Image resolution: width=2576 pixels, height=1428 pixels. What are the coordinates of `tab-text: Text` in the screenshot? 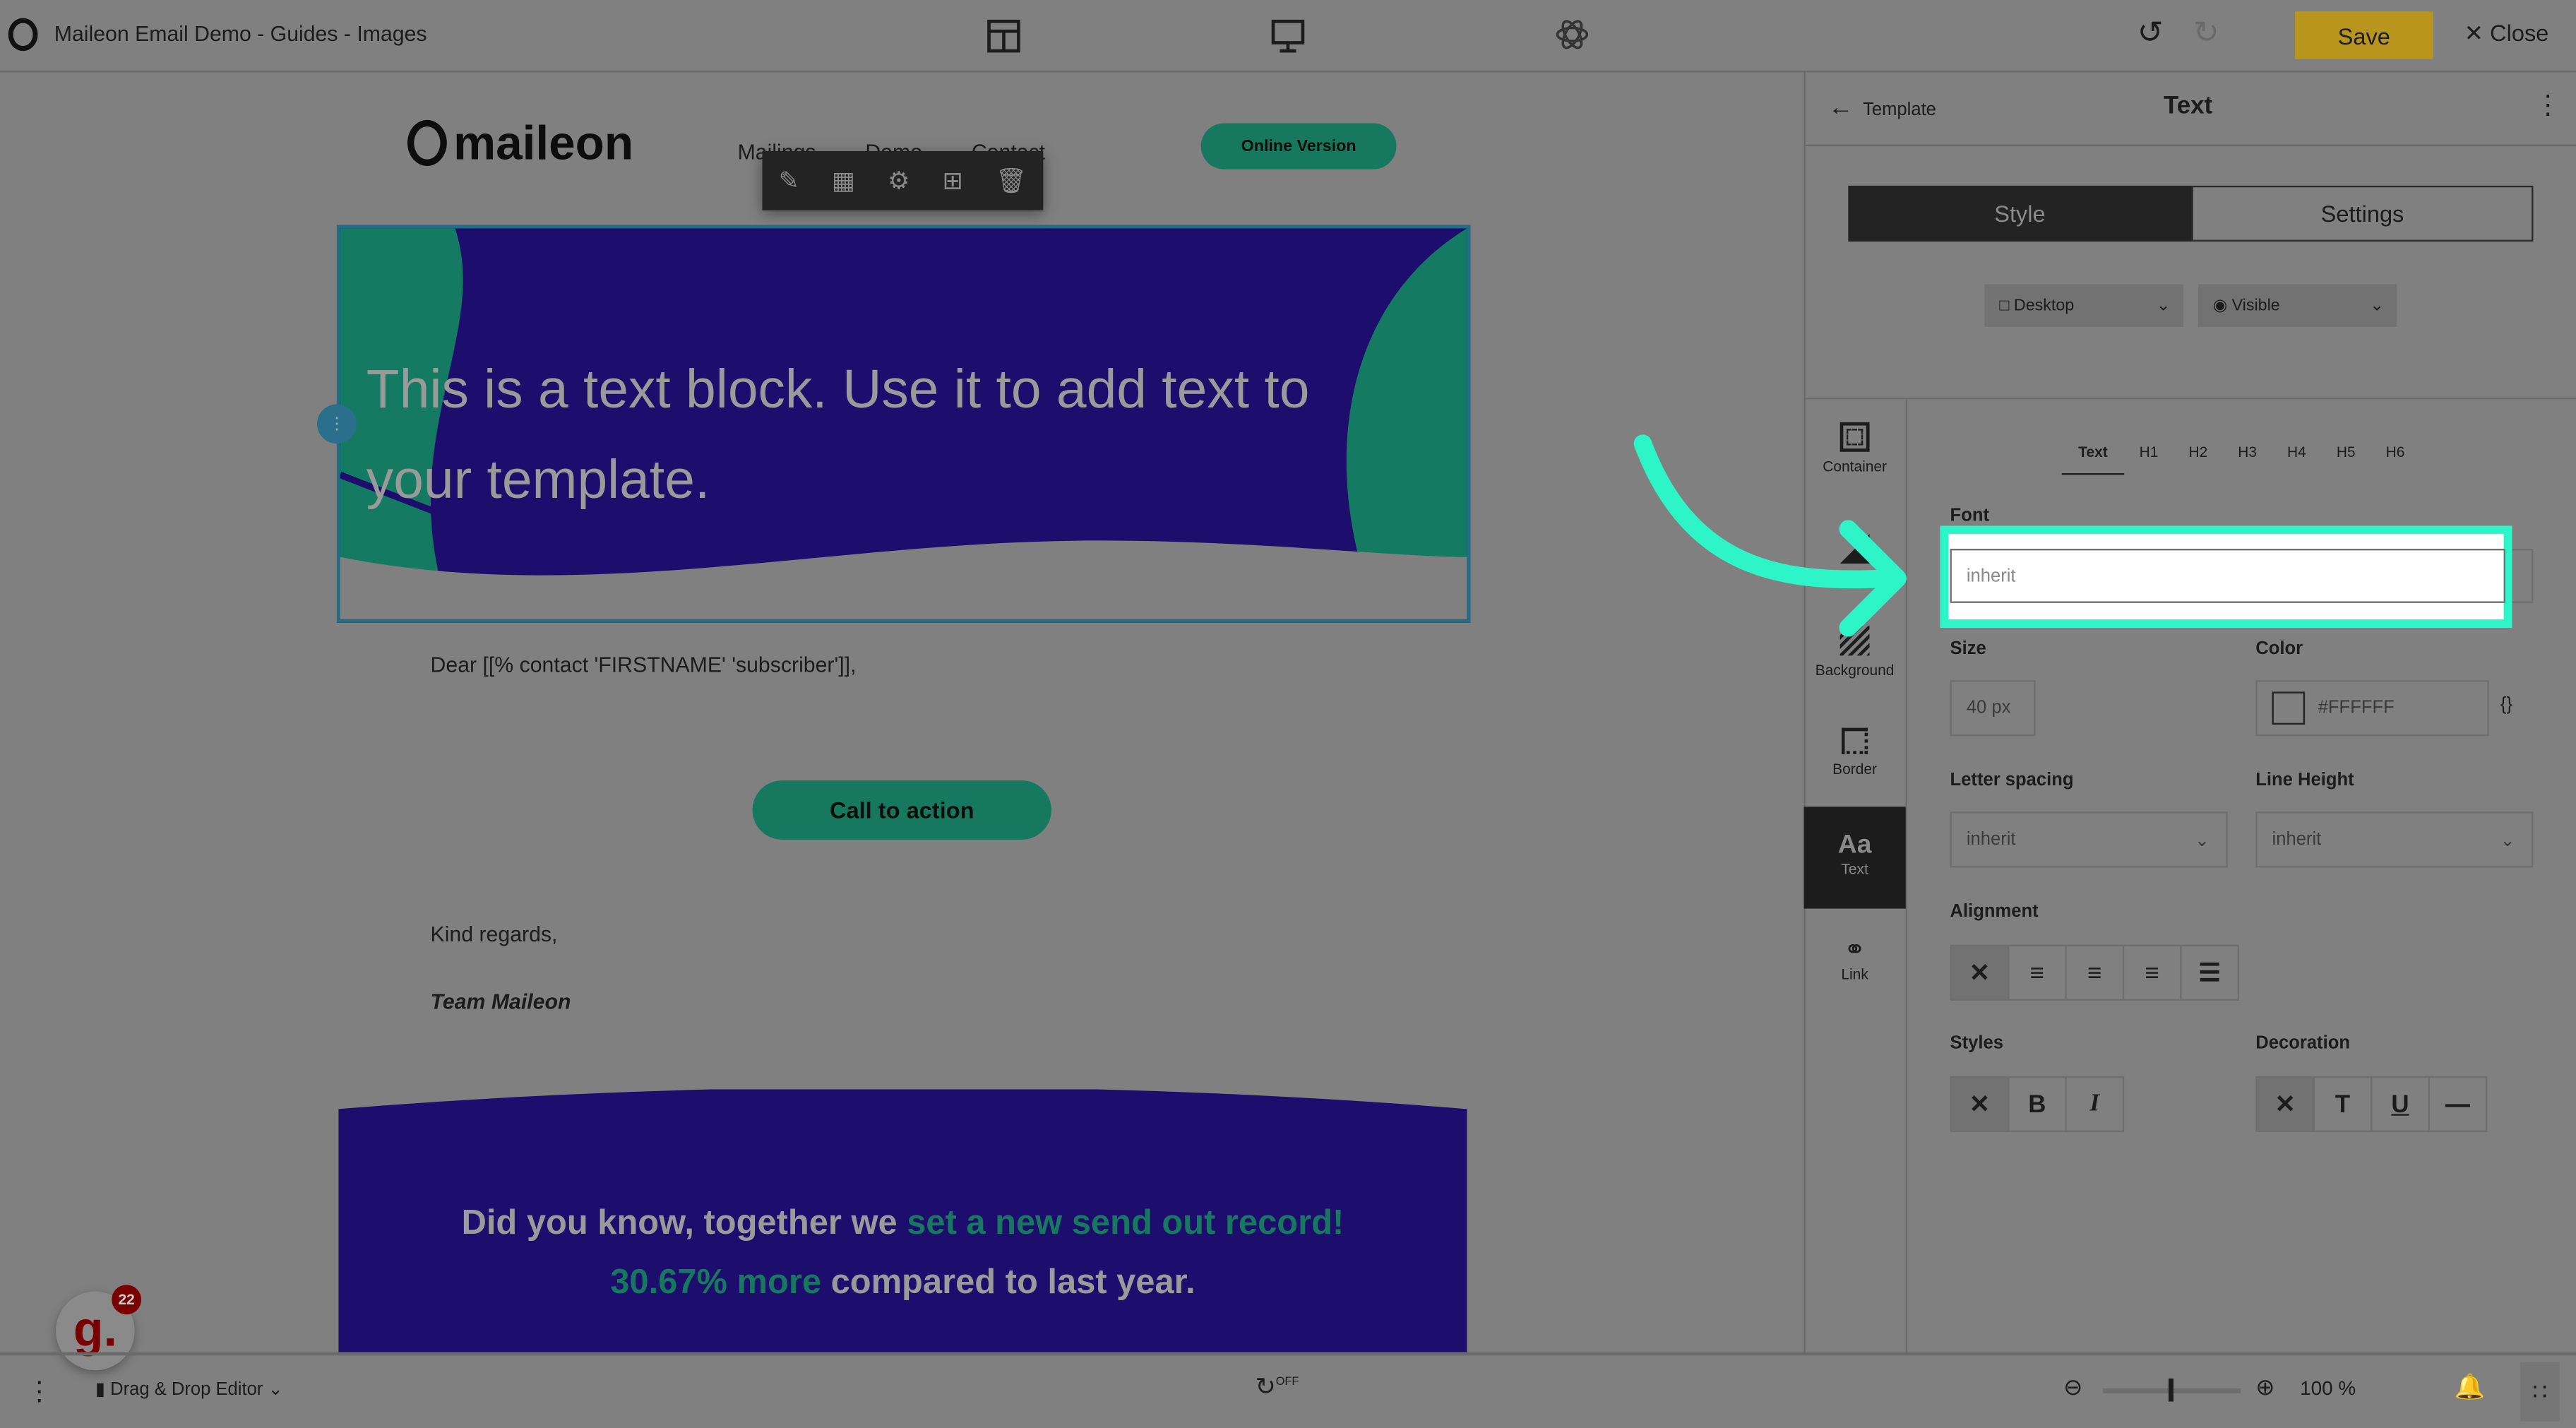 It's located at (2093, 459).